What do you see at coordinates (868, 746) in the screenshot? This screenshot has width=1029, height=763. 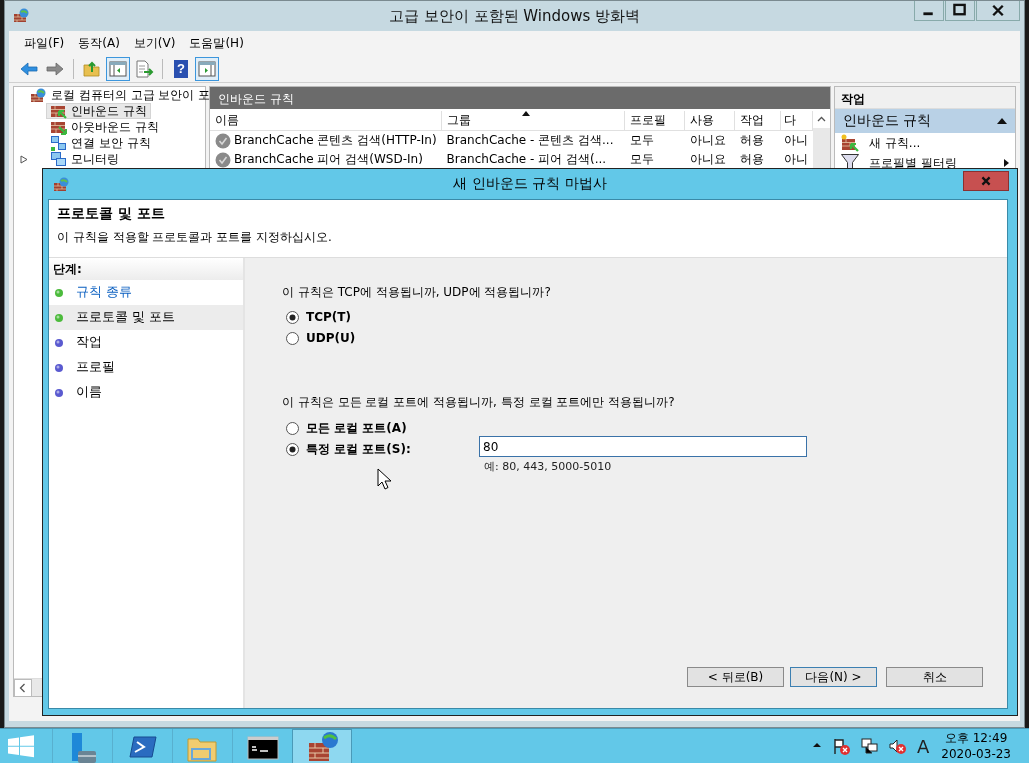 I see `network-icon` at bounding box center [868, 746].